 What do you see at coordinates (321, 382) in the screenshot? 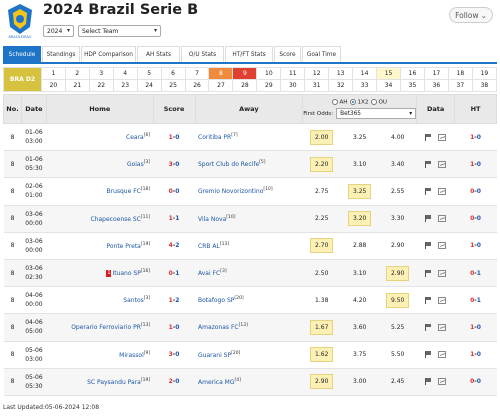
I see `odds-home: 2.90` at bounding box center [321, 382].